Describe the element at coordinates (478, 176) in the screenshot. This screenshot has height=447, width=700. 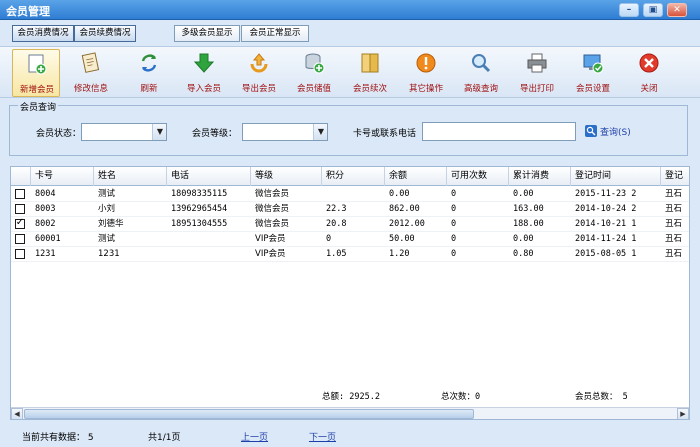
I see `col-available-times: 可用次数` at that location.